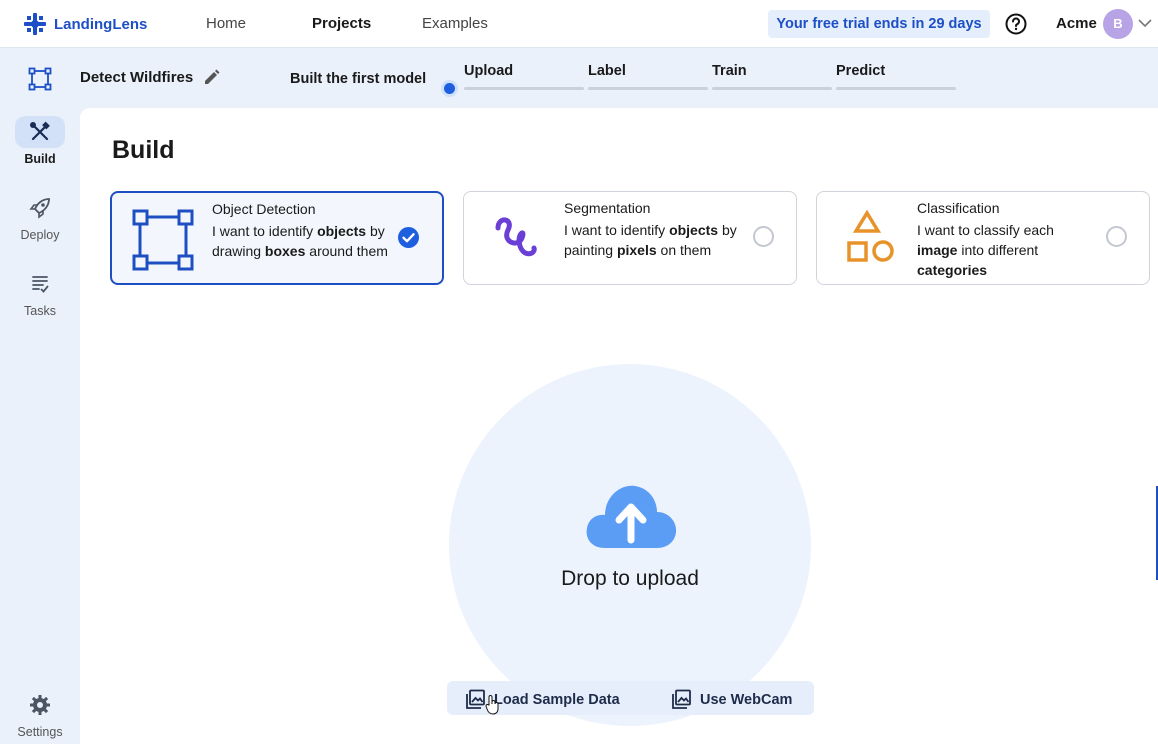 This screenshot has width=1158, height=744. I want to click on project-title: Detect Wildfires, so click(136, 77).